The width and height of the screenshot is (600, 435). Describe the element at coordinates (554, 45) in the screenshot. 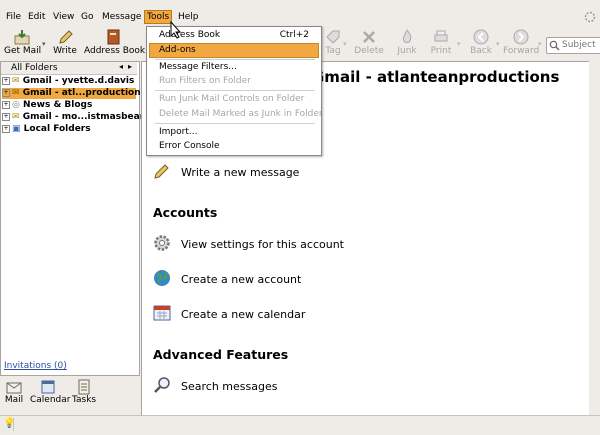

I see `search-icon` at that location.